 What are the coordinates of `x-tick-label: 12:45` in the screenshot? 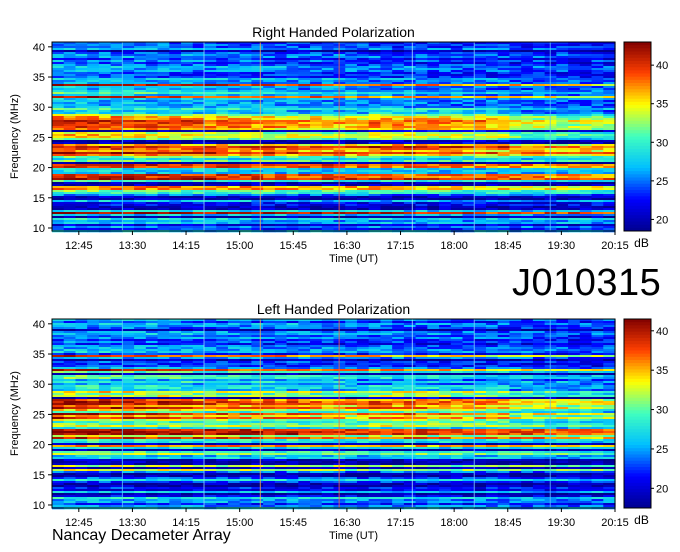 It's located at (79, 246).